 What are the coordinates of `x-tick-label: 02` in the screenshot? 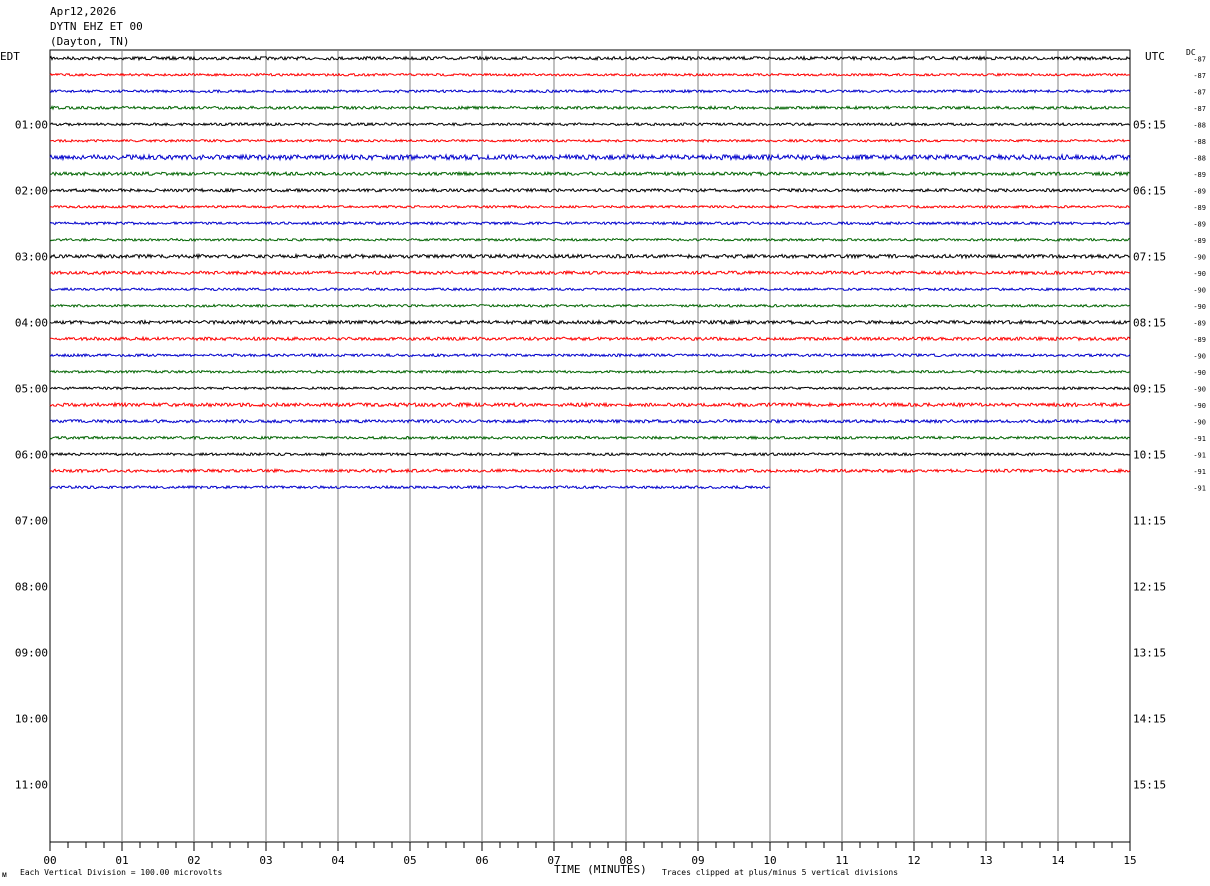 It's located at (193, 860).